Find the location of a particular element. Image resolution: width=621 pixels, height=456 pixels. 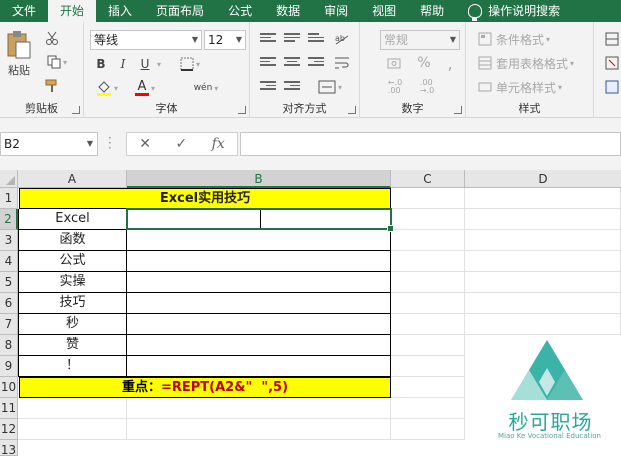

bold-button: B is located at coordinates (101, 64).